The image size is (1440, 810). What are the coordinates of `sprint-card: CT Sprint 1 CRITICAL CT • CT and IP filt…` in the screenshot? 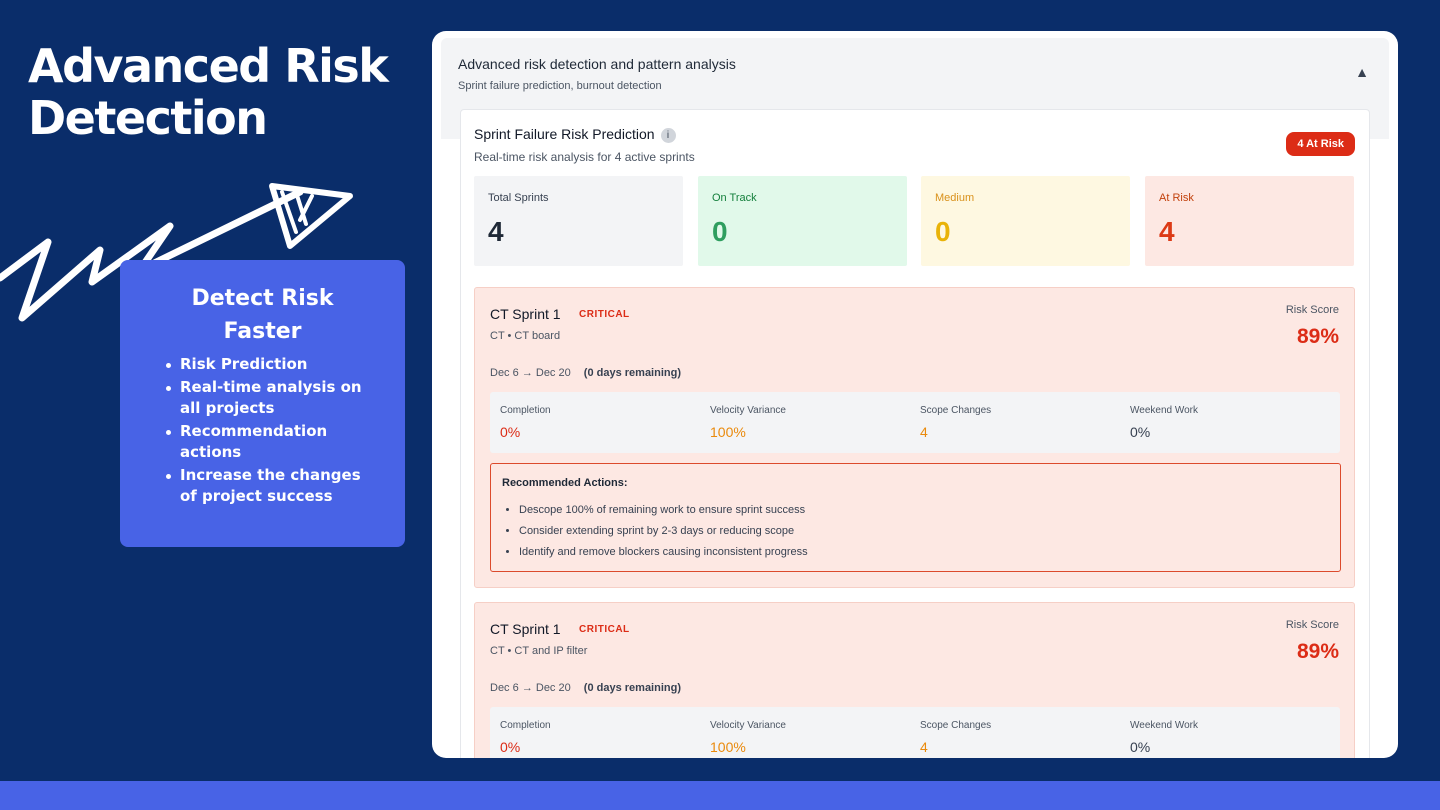 It's located at (914, 680).